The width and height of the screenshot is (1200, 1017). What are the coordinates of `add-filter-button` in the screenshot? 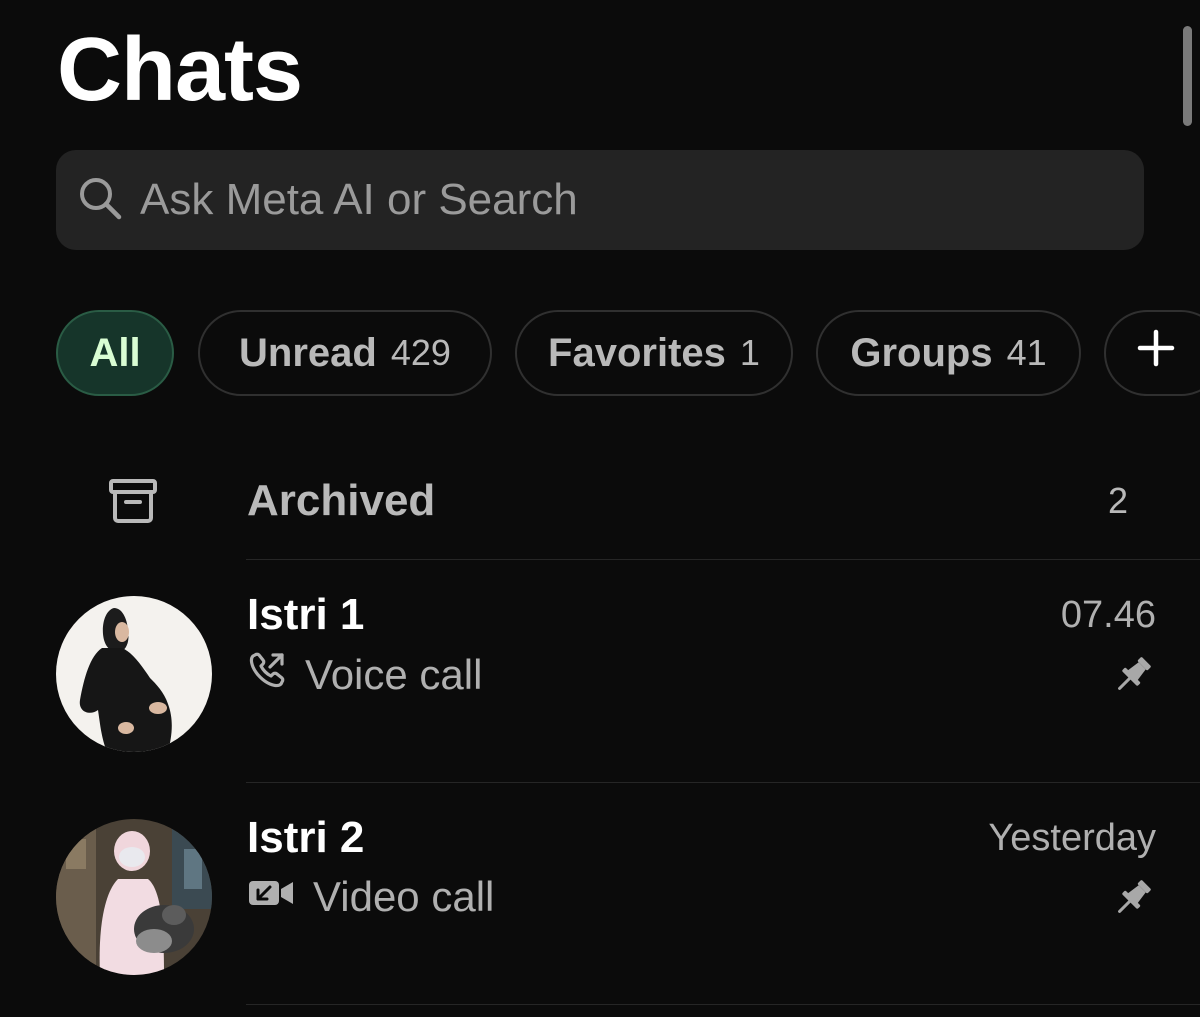 It's located at (1152, 353).